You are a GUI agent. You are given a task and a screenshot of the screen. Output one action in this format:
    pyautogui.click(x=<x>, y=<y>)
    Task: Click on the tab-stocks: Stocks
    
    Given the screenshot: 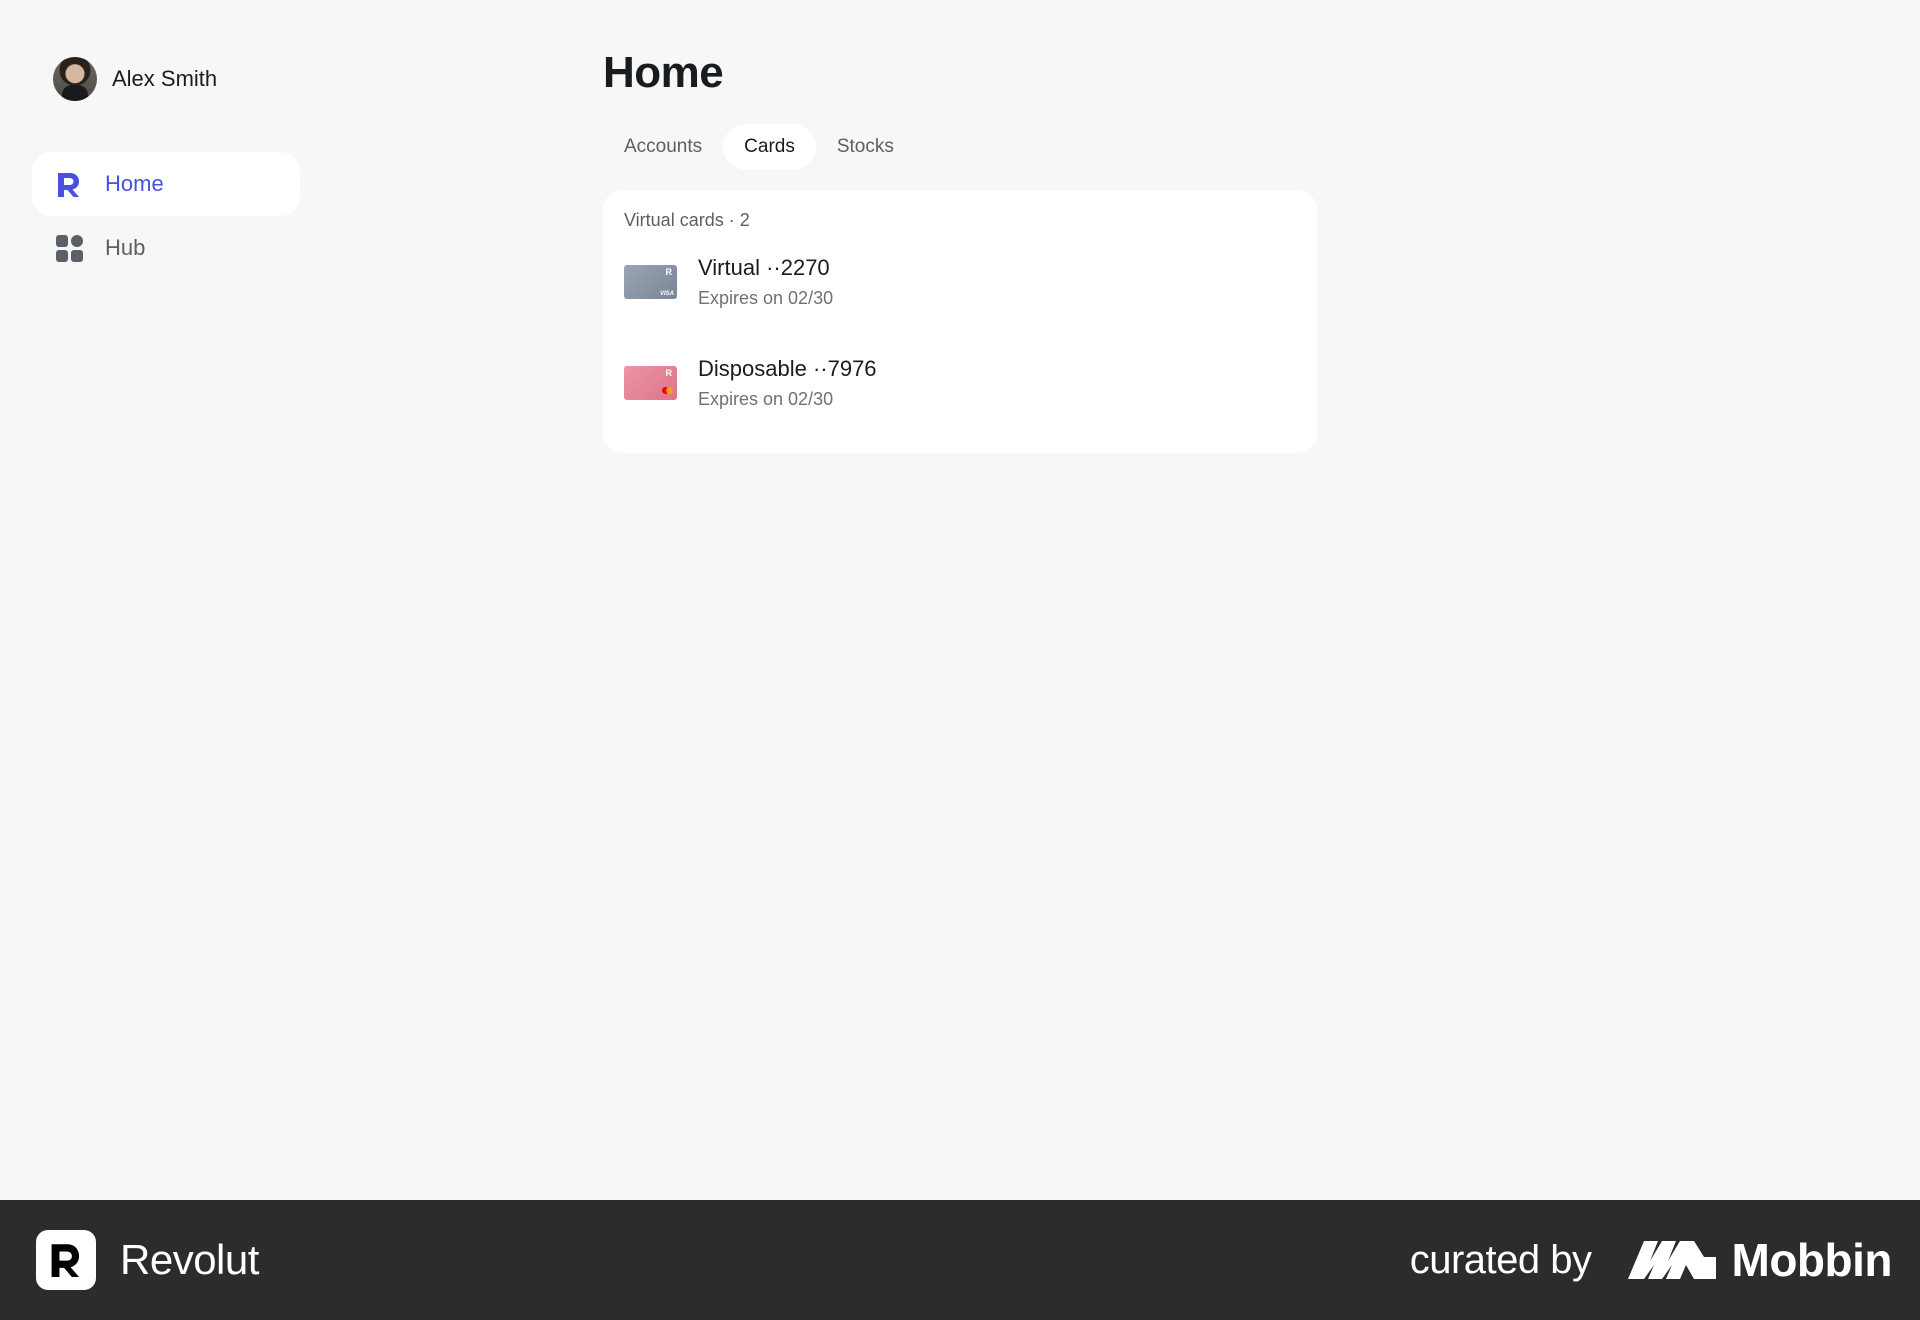 What is the action you would take?
    pyautogui.click(x=865, y=147)
    